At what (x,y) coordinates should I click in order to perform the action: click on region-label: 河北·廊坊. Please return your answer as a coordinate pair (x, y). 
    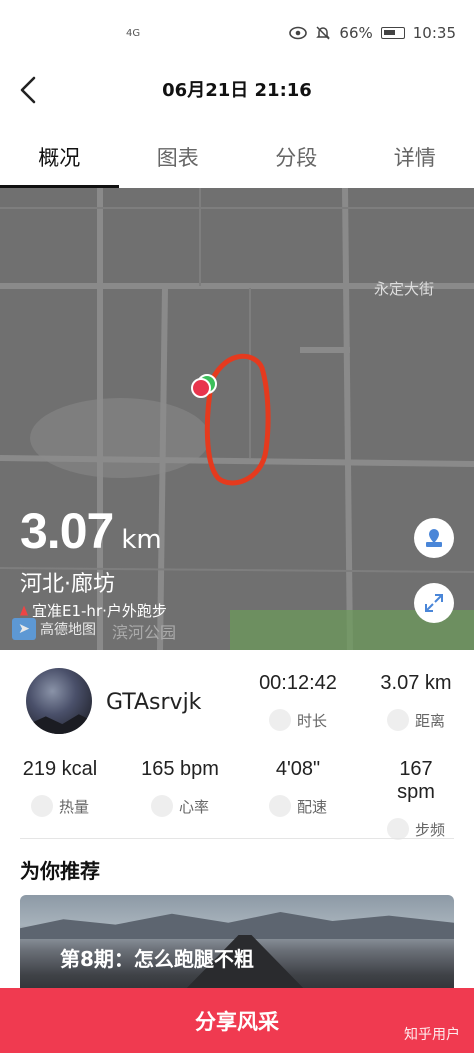
    Looking at the image, I should click on (67, 584).